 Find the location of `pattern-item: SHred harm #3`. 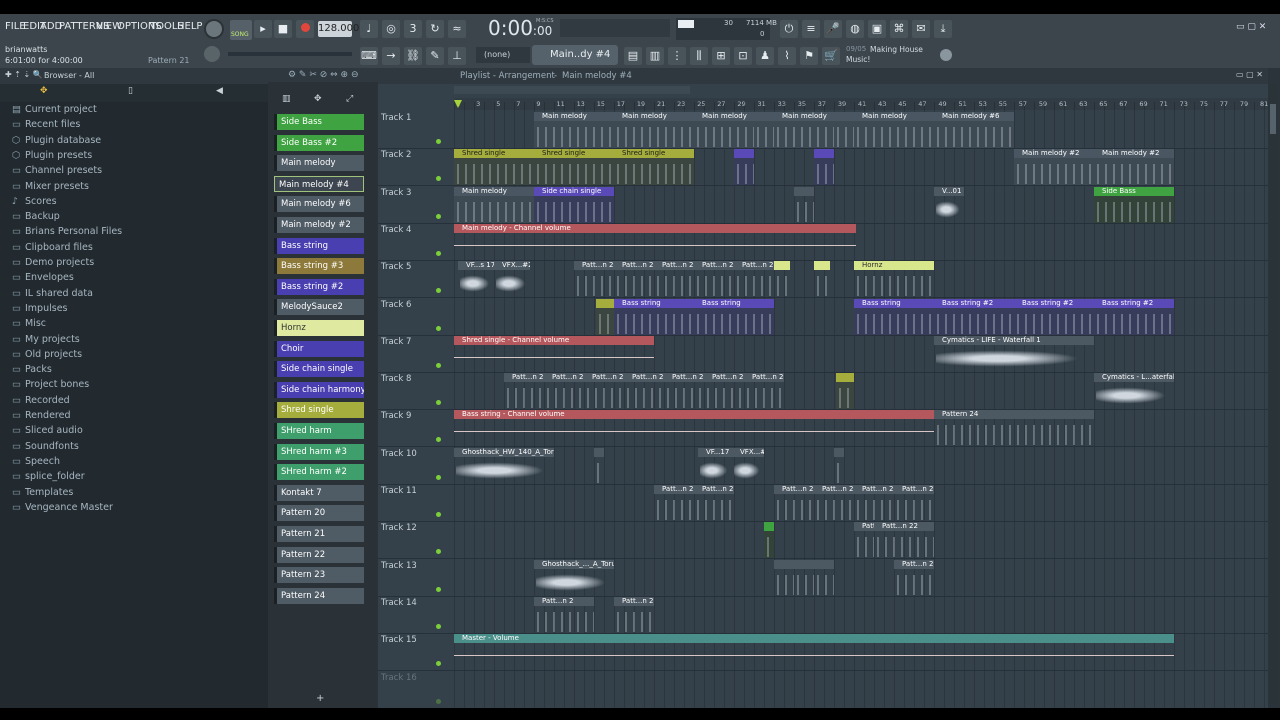

pattern-item: SHred harm #3 is located at coordinates (319, 451).